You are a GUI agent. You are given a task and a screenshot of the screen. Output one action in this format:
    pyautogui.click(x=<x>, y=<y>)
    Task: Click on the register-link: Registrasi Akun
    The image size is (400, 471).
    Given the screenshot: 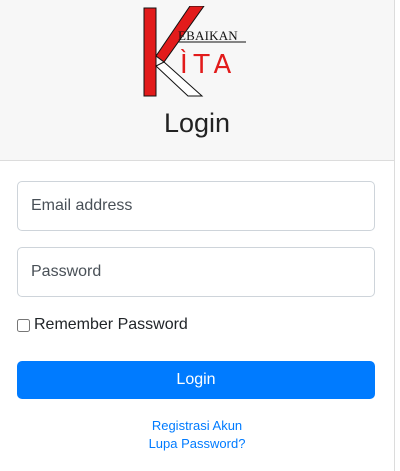 What is the action you would take?
    pyautogui.click(x=197, y=426)
    